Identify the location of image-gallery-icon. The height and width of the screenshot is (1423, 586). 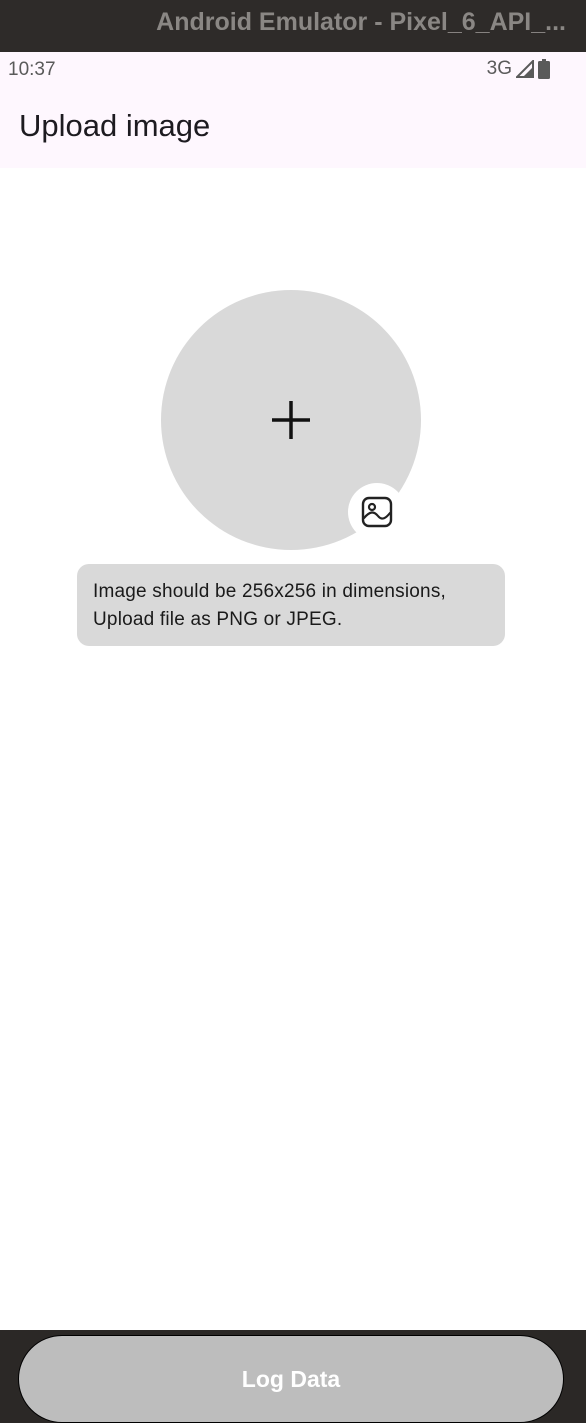
(377, 512).